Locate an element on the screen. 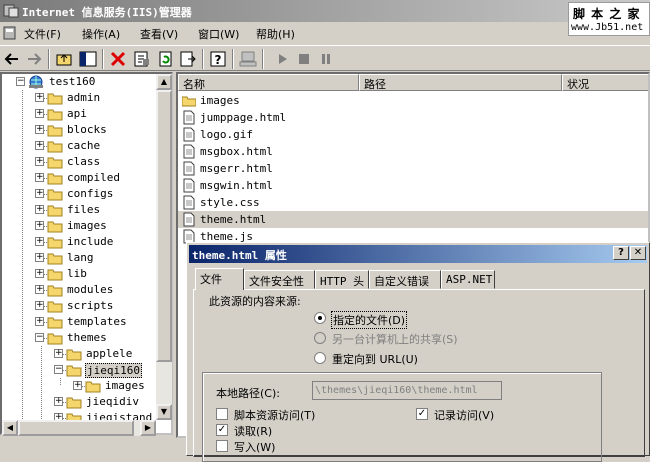  pause-icon is located at coordinates (326, 59).